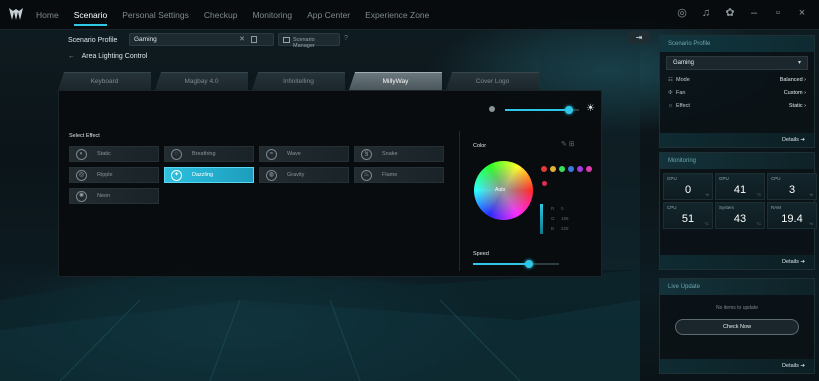 This screenshot has height=381, width=819. Describe the element at coordinates (104, 81) in the screenshot. I see `tab-keyboard: Keyboard` at that location.